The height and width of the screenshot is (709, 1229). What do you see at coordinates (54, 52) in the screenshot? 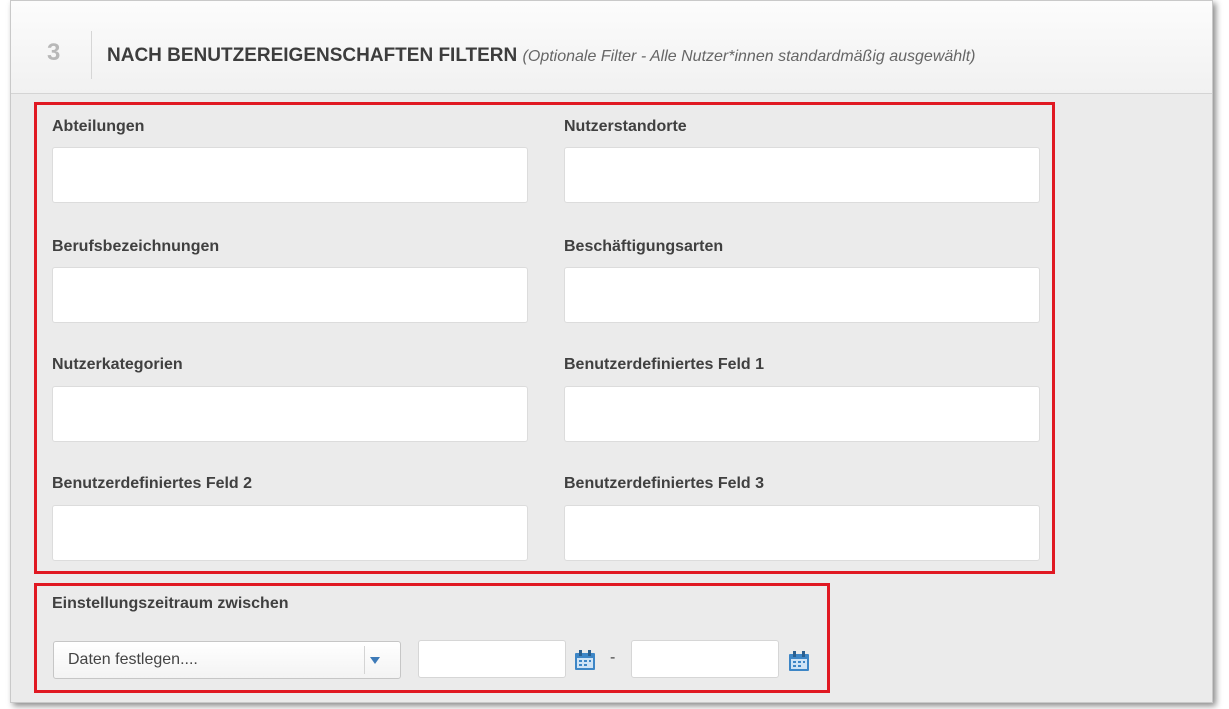
I see `step-number: 3` at bounding box center [54, 52].